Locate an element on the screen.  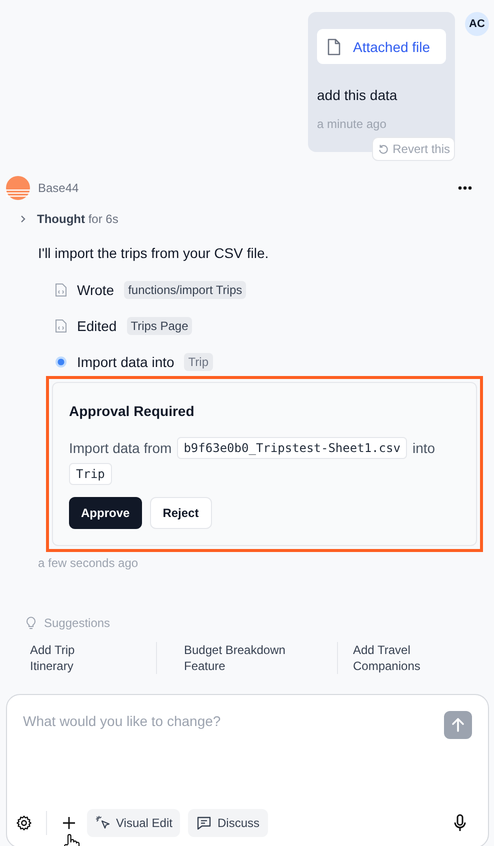
approve-button: Approve is located at coordinates (105, 513).